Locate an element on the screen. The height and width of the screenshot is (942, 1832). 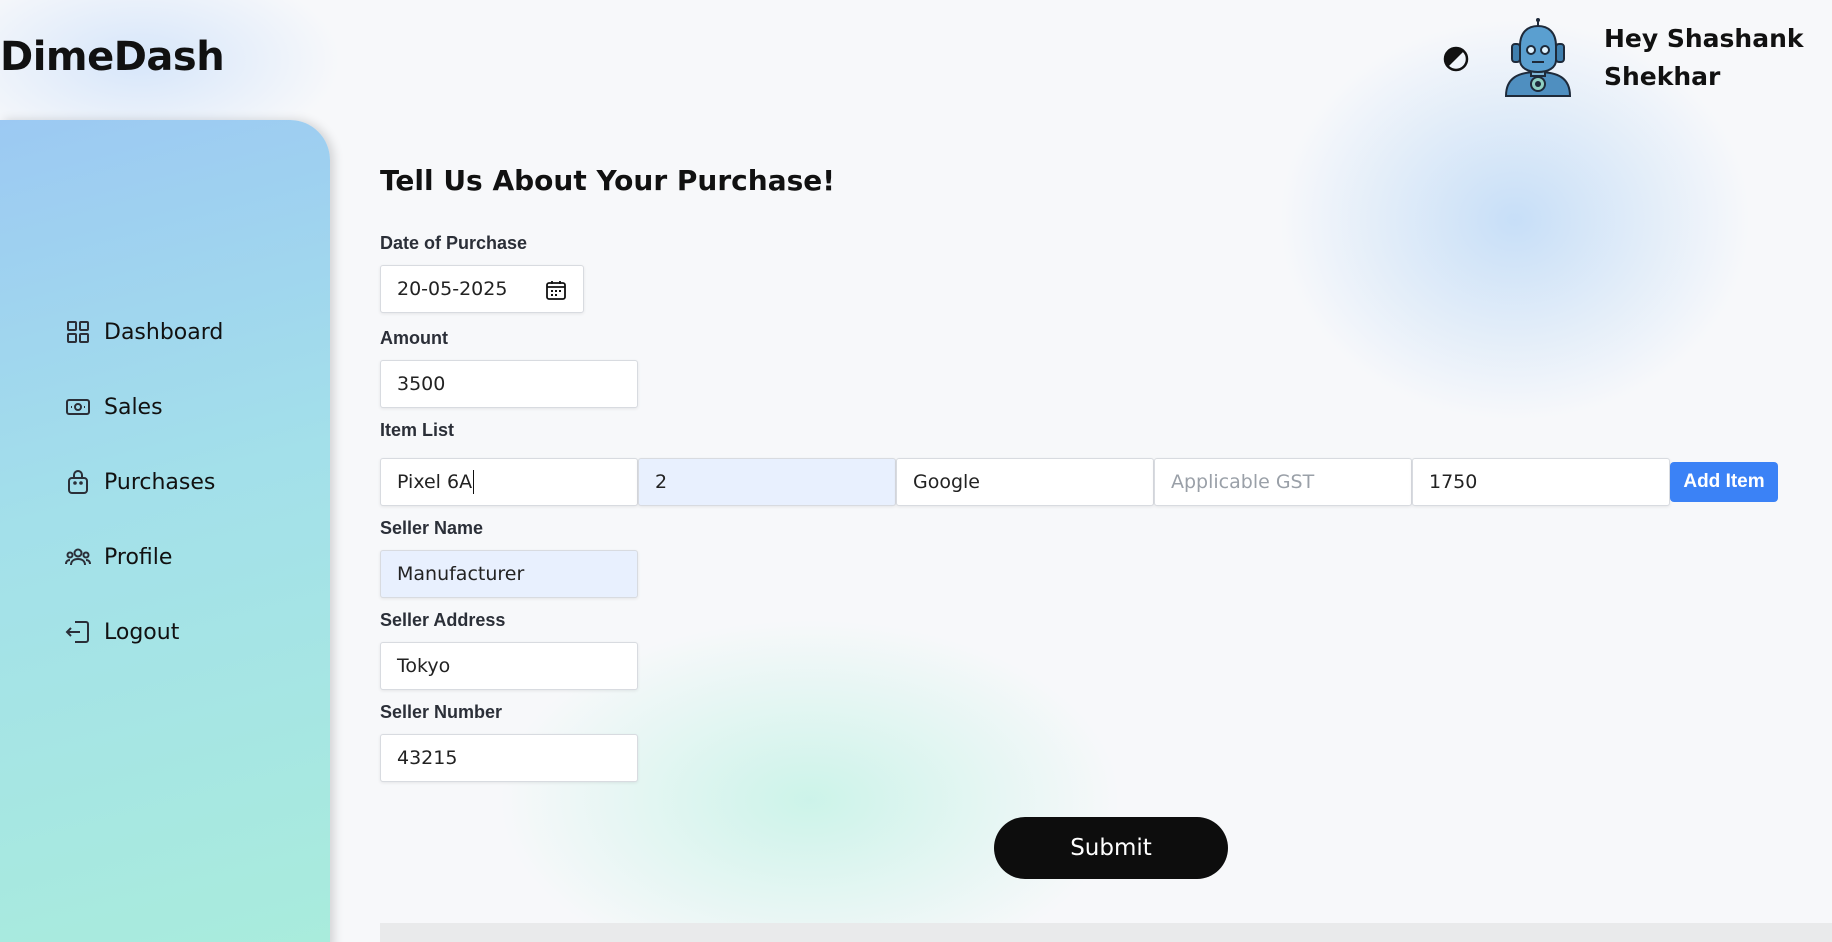
date-value: 20-05-2025 is located at coordinates (452, 289).